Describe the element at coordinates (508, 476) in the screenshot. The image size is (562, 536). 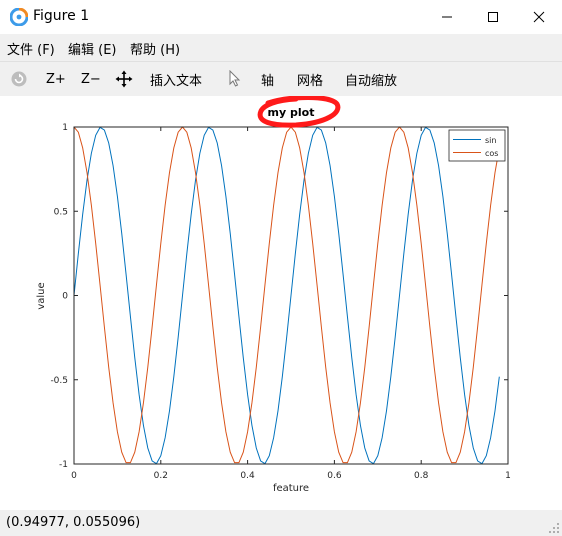
I see `x-tick-label: 1` at that location.